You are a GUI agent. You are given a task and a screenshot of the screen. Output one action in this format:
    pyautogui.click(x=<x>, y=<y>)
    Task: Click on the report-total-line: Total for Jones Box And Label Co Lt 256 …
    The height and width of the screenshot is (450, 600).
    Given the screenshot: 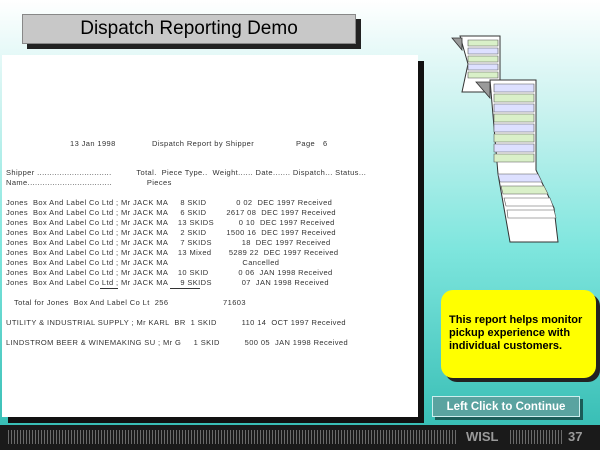 What is the action you would take?
    pyautogui.click(x=130, y=302)
    